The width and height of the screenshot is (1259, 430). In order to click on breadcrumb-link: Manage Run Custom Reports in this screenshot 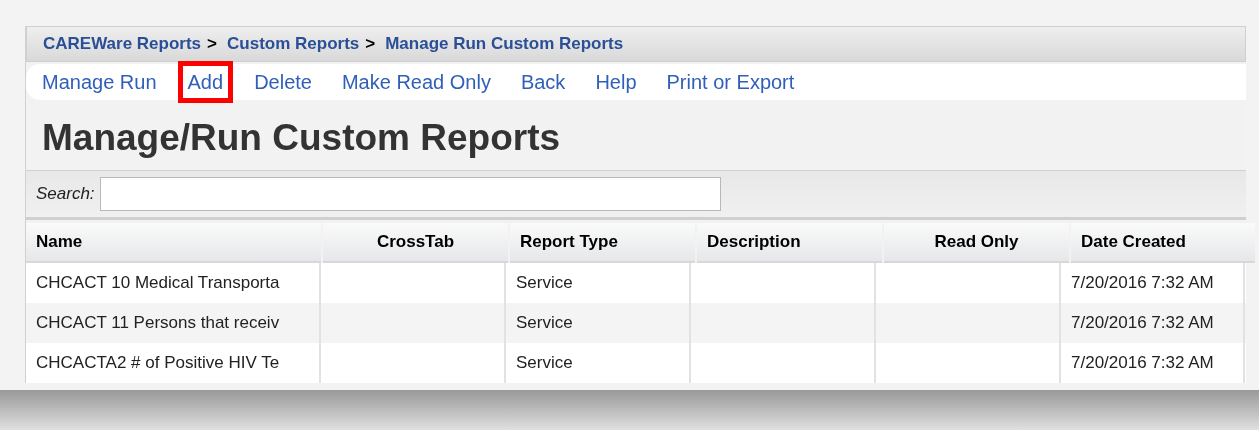, I will do `click(504, 44)`.